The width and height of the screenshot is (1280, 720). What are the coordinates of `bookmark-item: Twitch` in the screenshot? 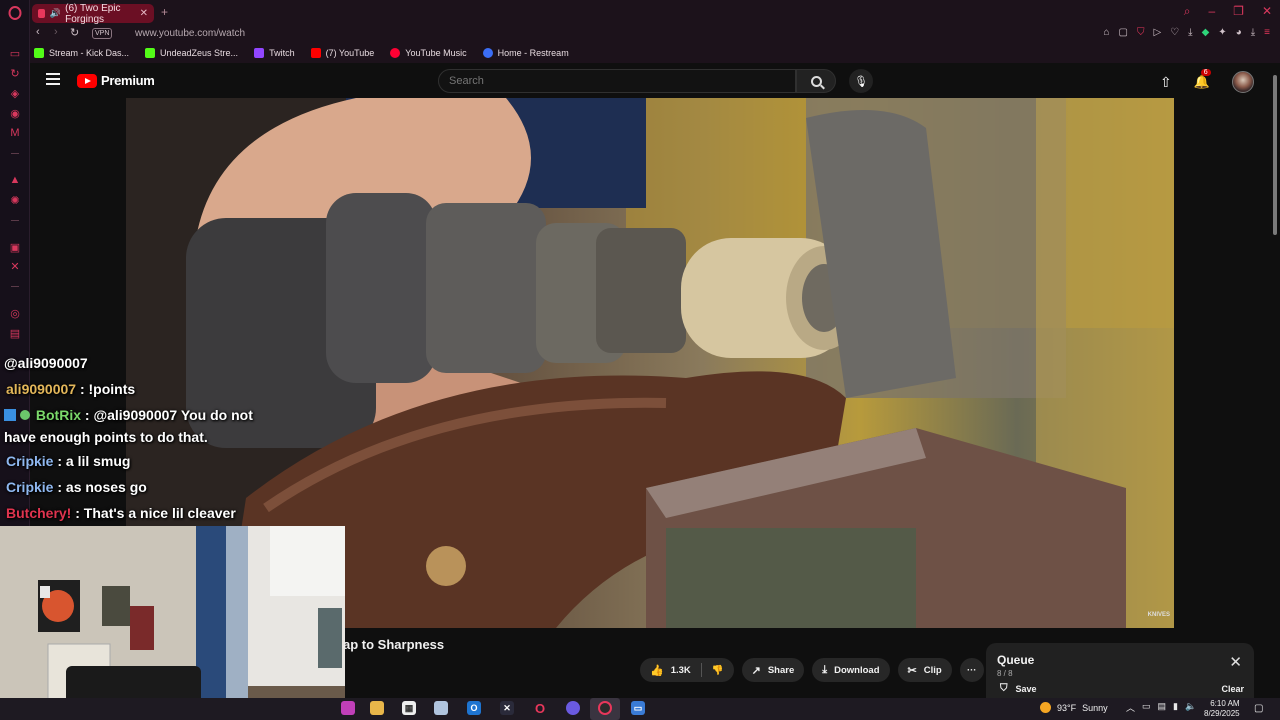 It's located at (274, 53).